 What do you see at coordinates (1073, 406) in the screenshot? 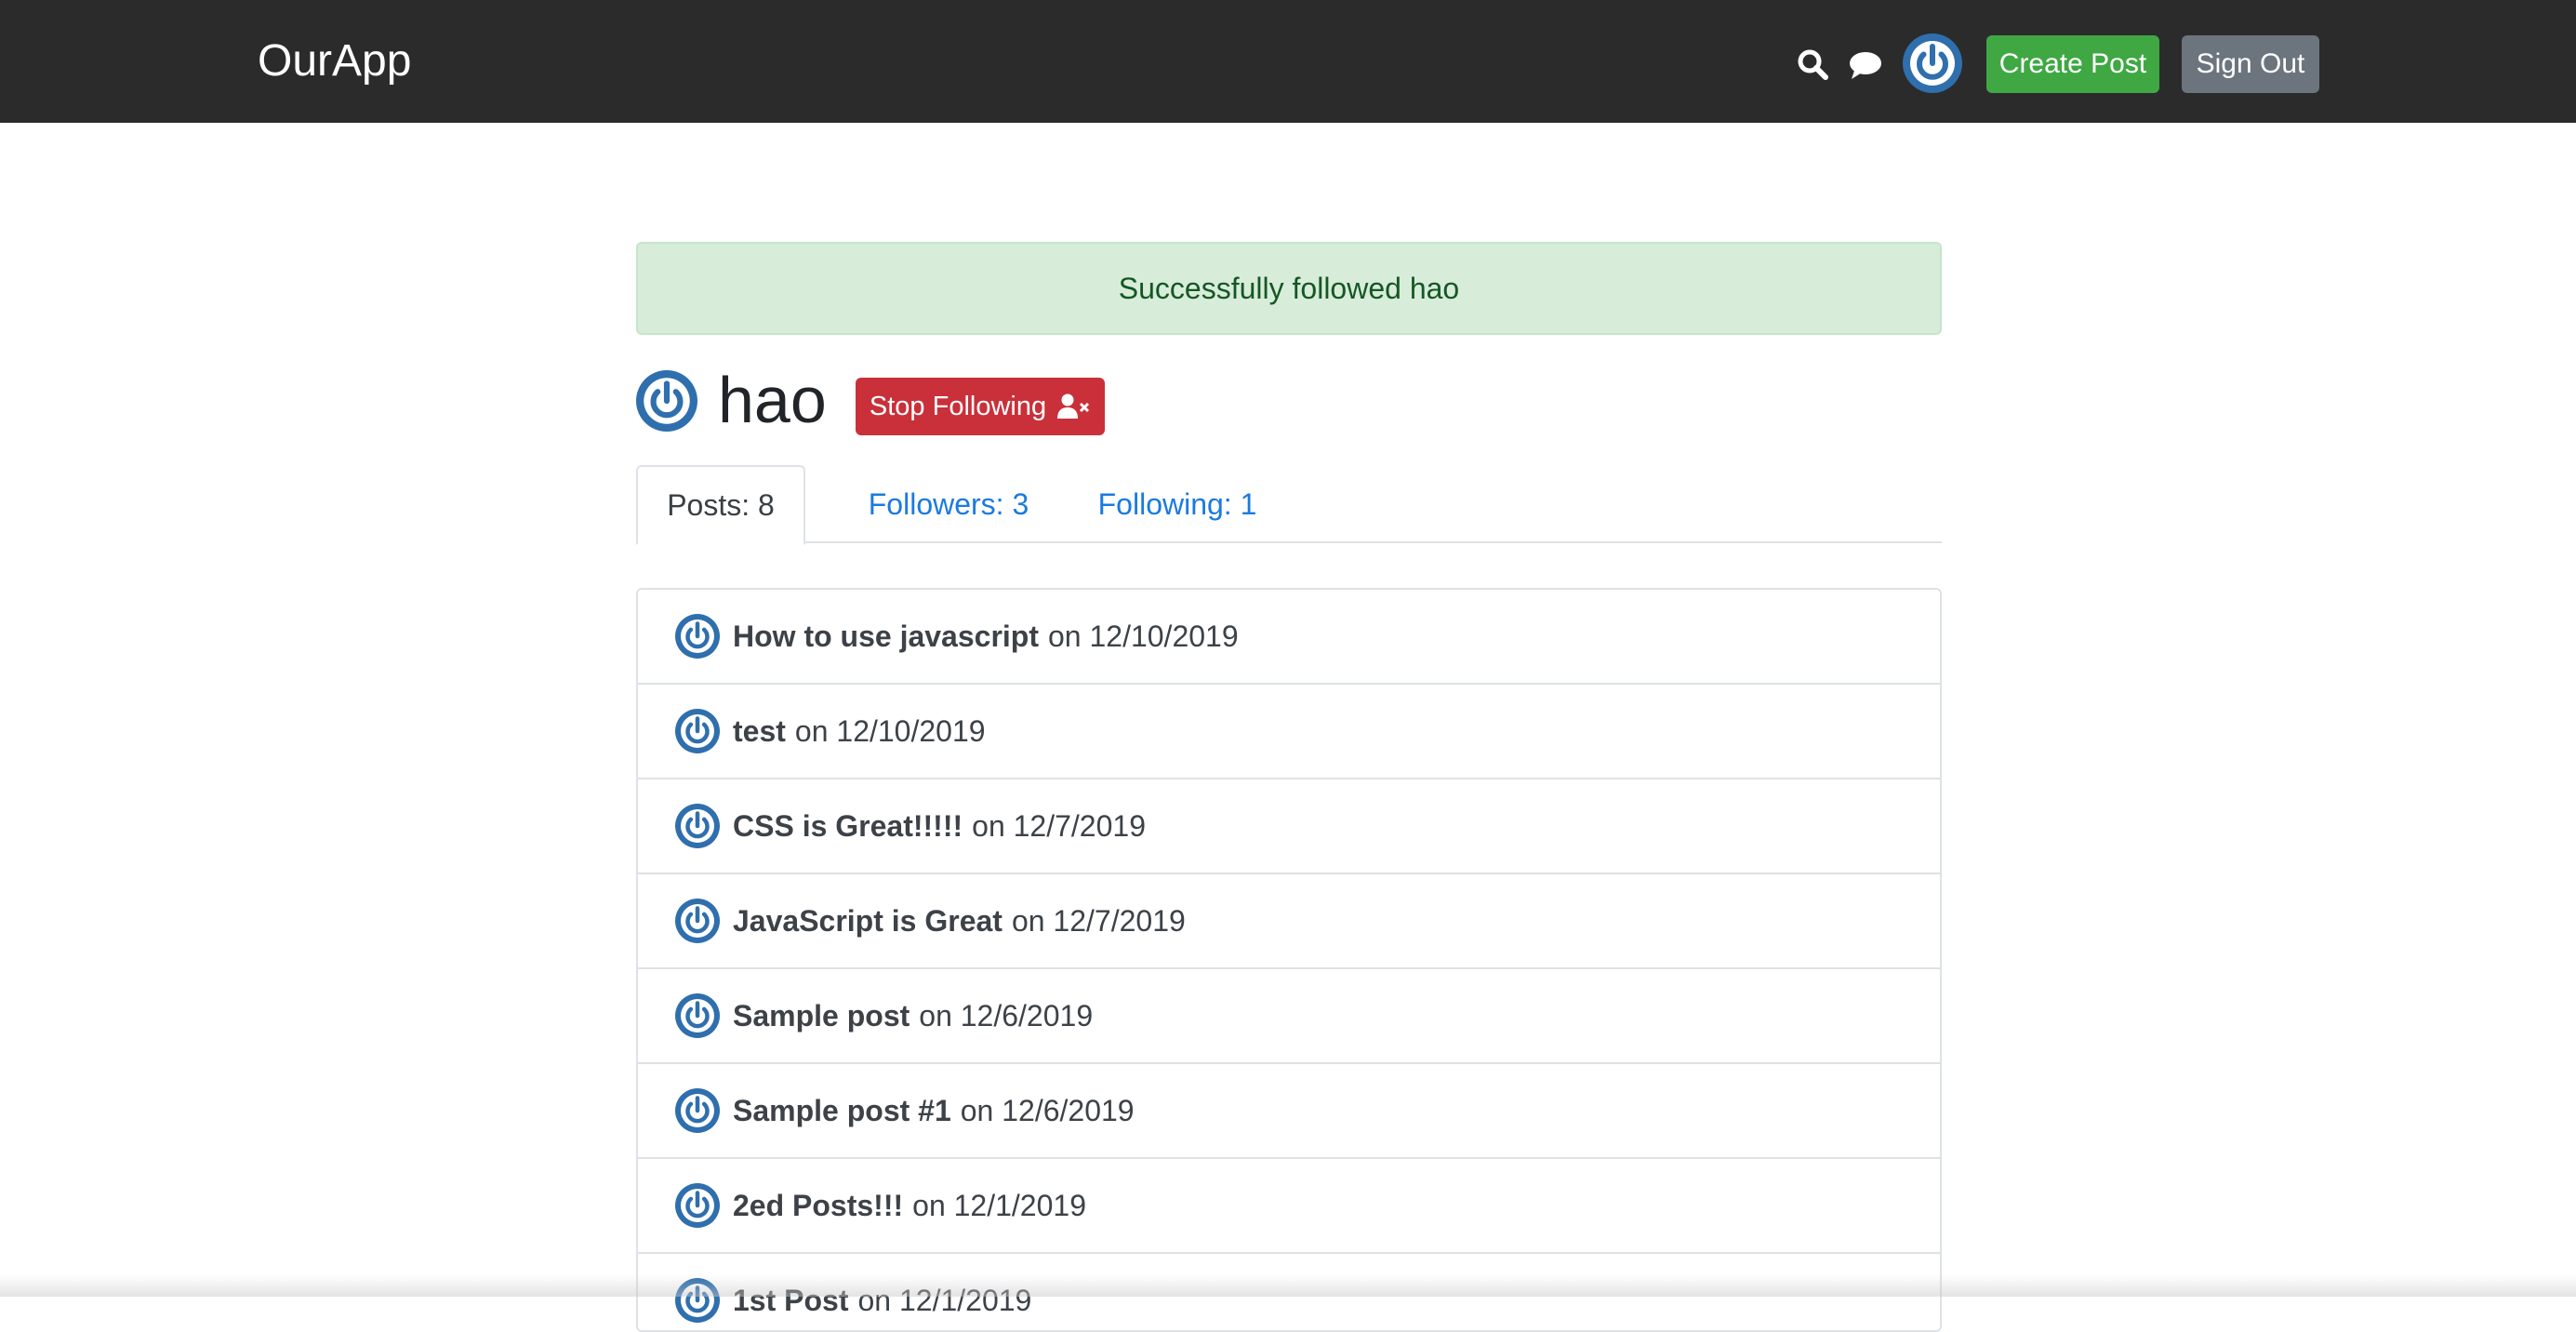
I see `user-times-icon` at bounding box center [1073, 406].